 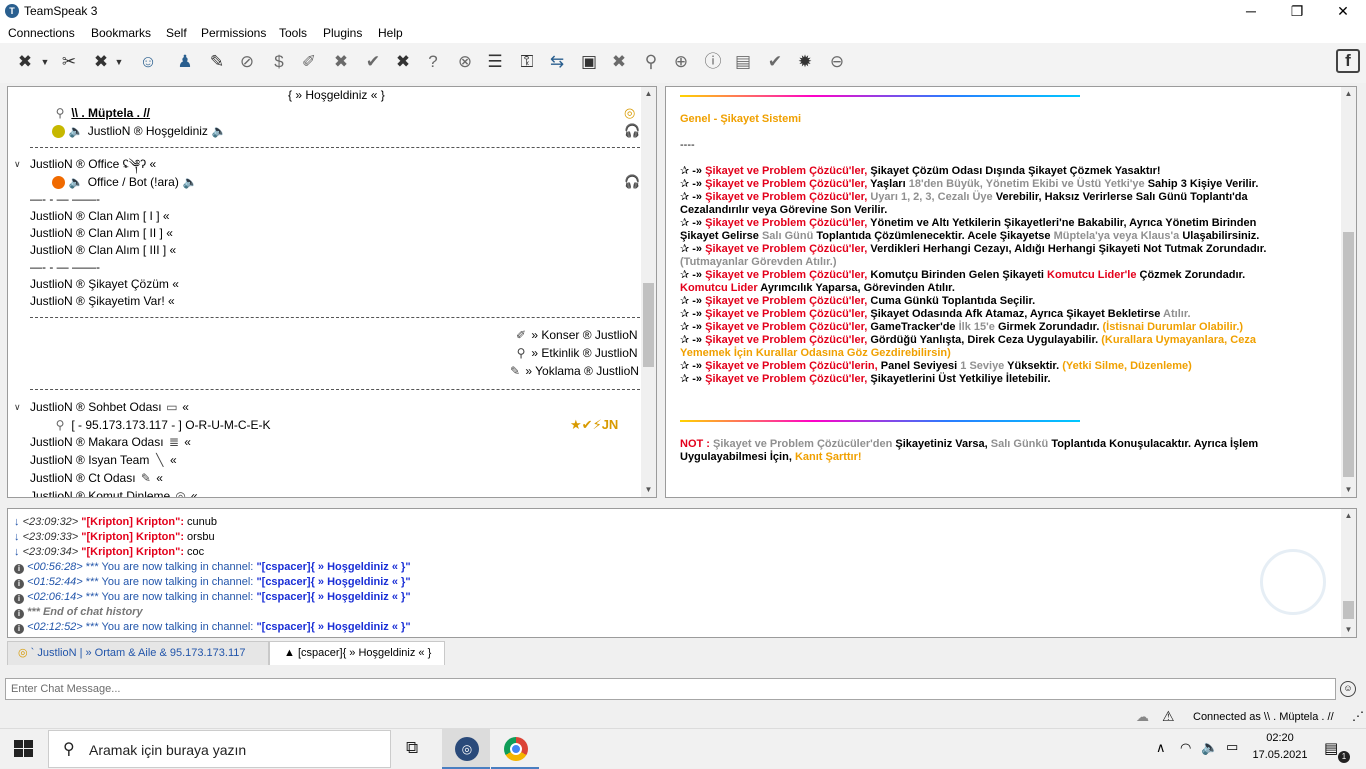 What do you see at coordinates (119, 62) in the screenshot?
I see `disconnect-dropdown-icon: ▼` at bounding box center [119, 62].